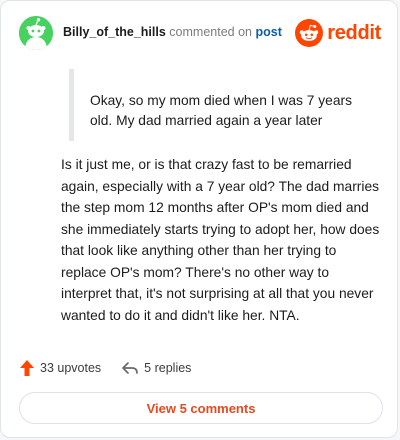 The width and height of the screenshot is (400, 440). Describe the element at coordinates (114, 32) in the screenshot. I see `username-link: Billy_of_the_hills` at that location.